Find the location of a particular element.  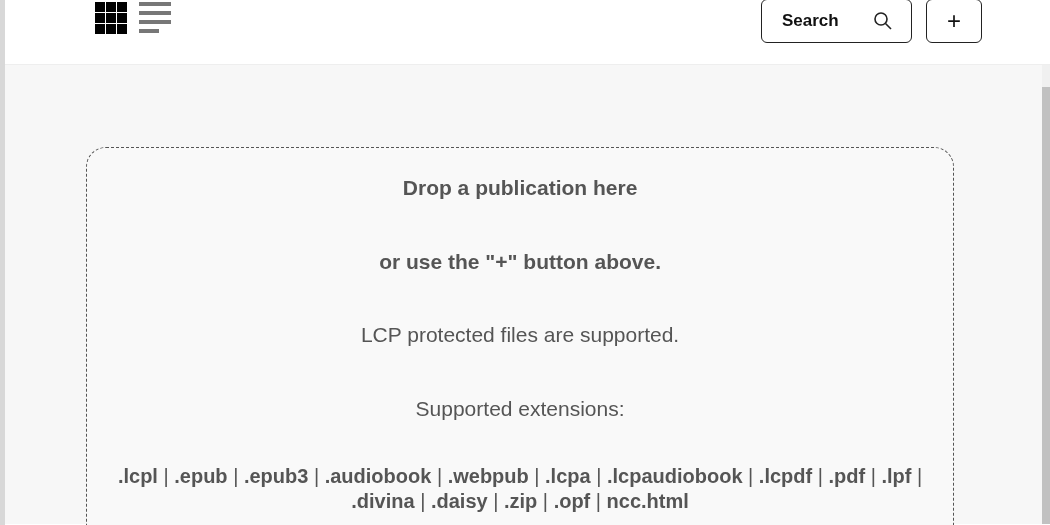

grid-view-icon is located at coordinates (111, 18).